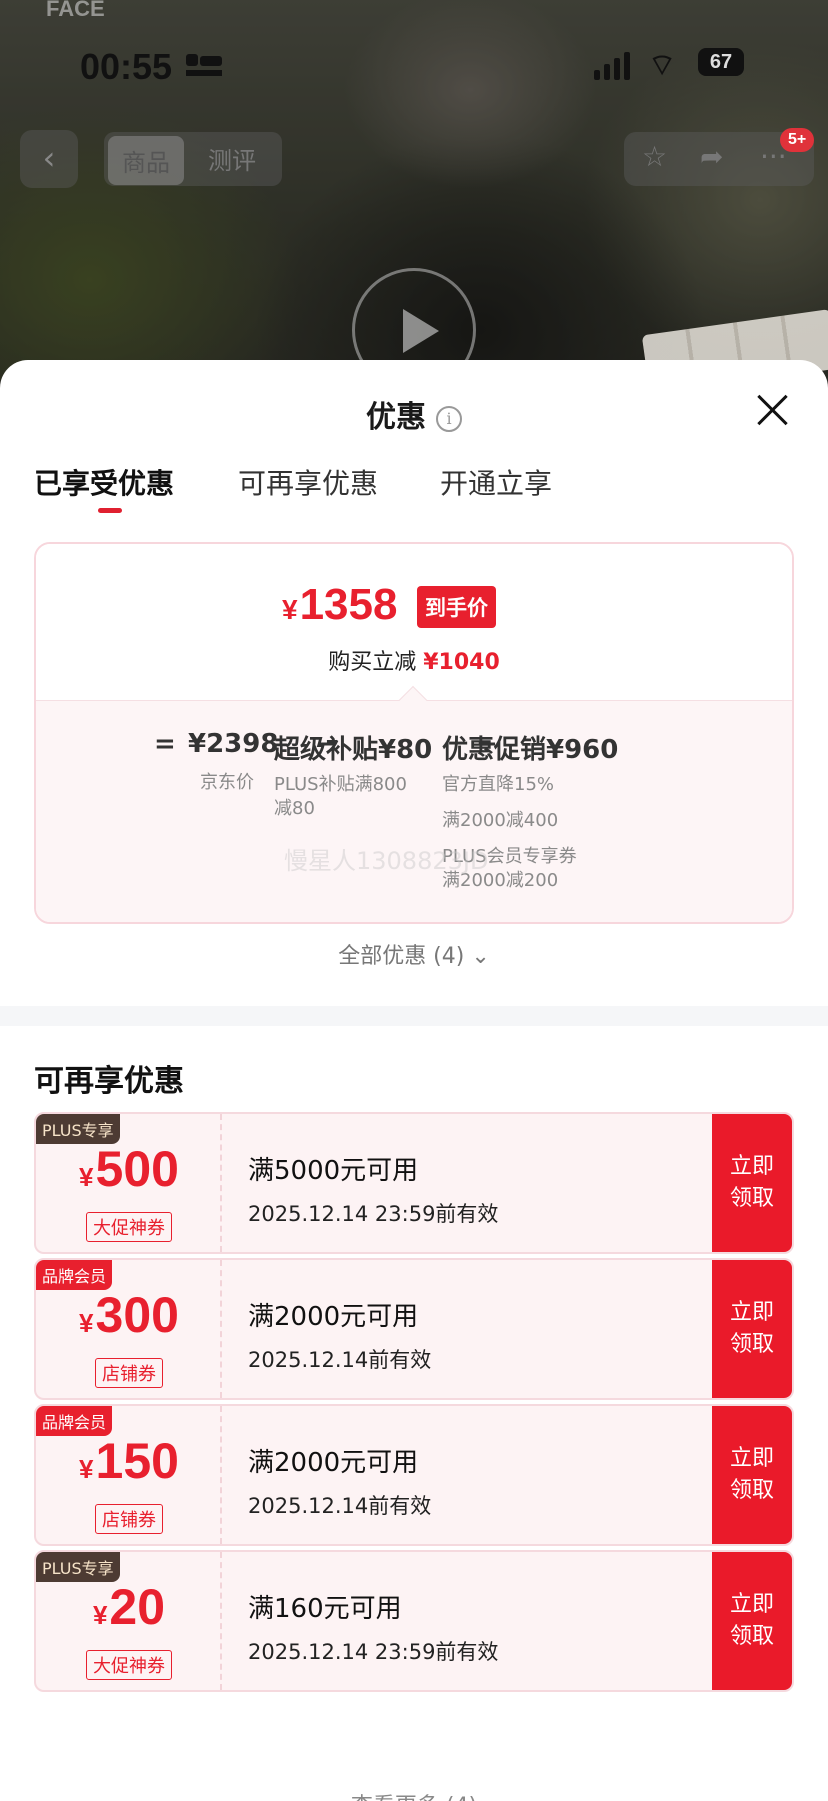 This screenshot has height=1801, width=828. Describe the element at coordinates (232, 158) in the screenshot. I see `tab-review: 测评` at that location.